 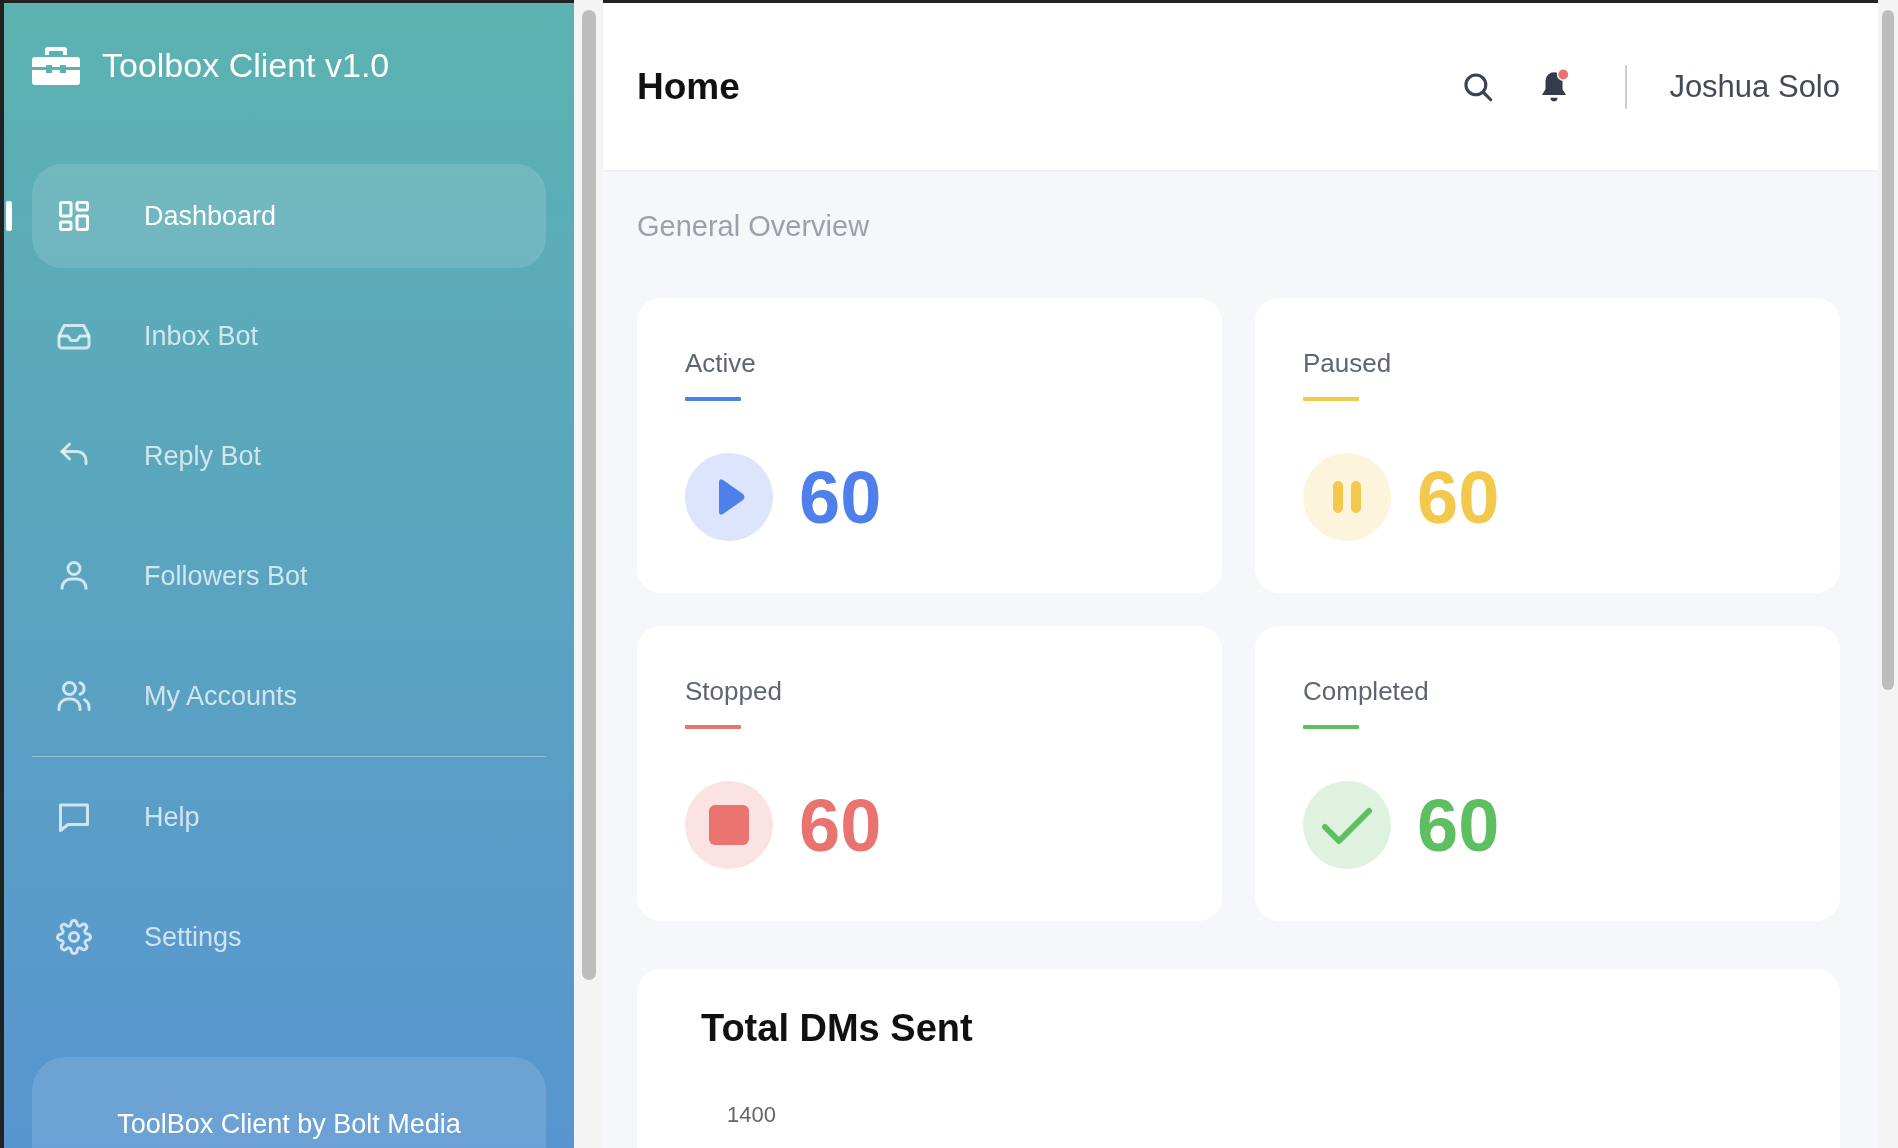 What do you see at coordinates (289, 937) in the screenshot?
I see `nav-item: Settings` at bounding box center [289, 937].